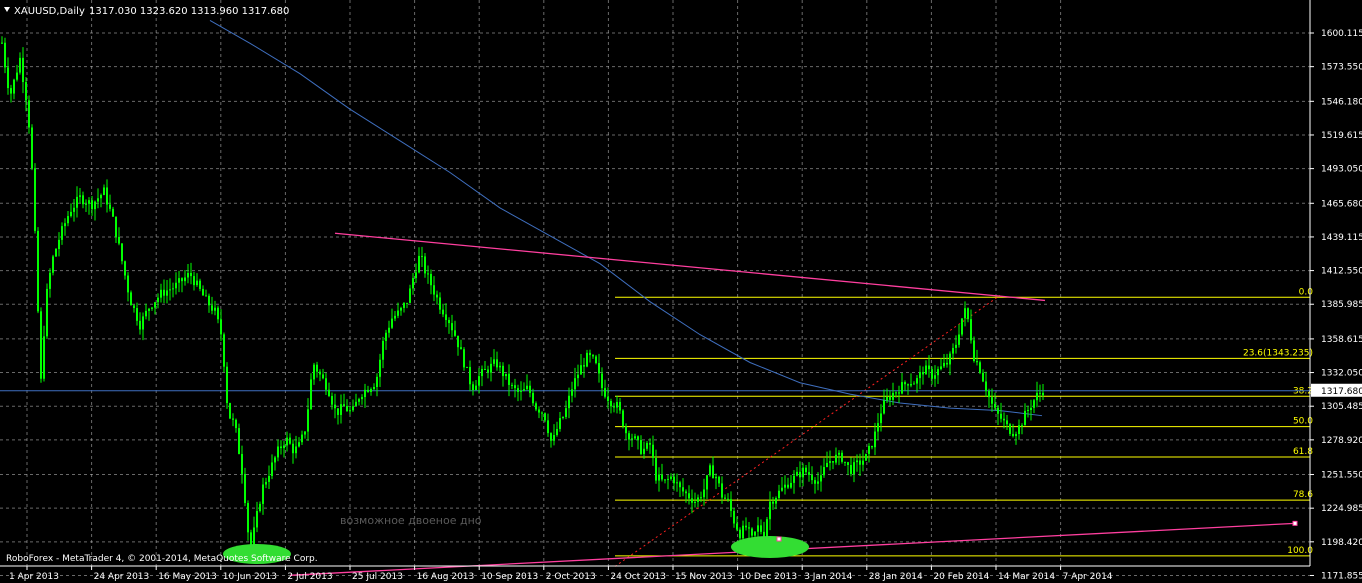 The image size is (1362, 583). Describe the element at coordinates (704, 577) in the screenshot. I see `x-tick-label: 15 Nov 2013` at that location.